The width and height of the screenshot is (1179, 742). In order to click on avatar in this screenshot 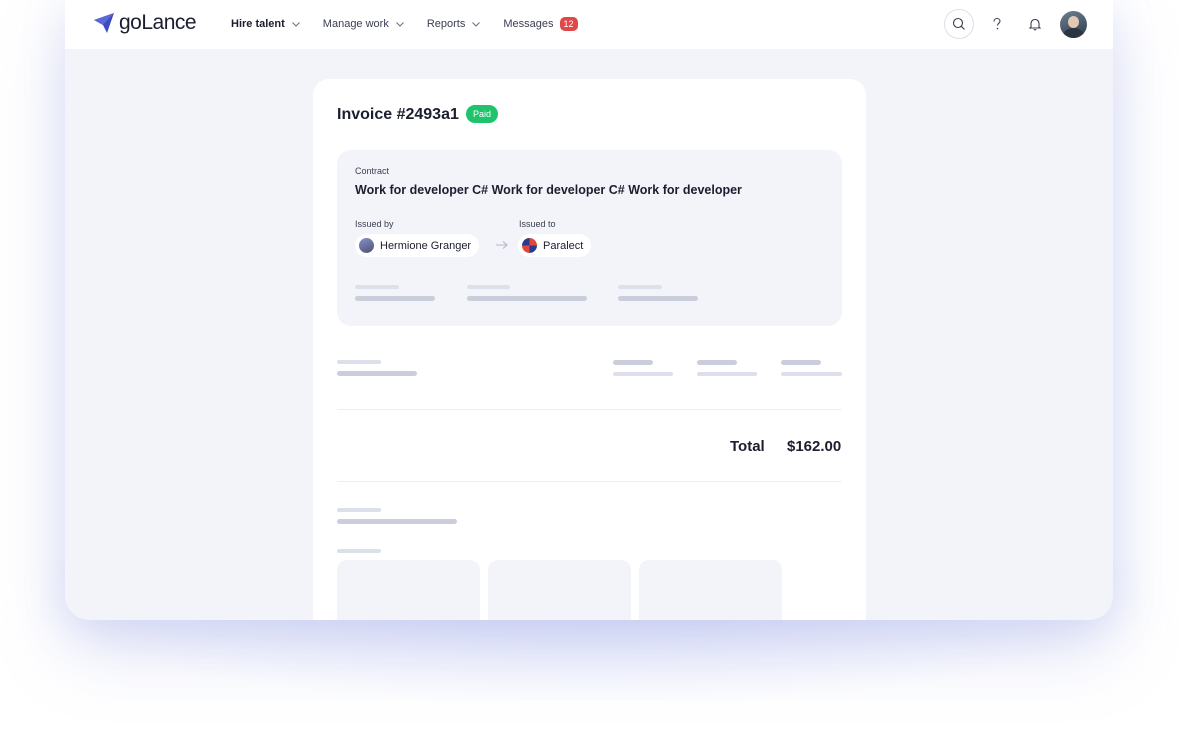, I will do `click(366, 245)`.